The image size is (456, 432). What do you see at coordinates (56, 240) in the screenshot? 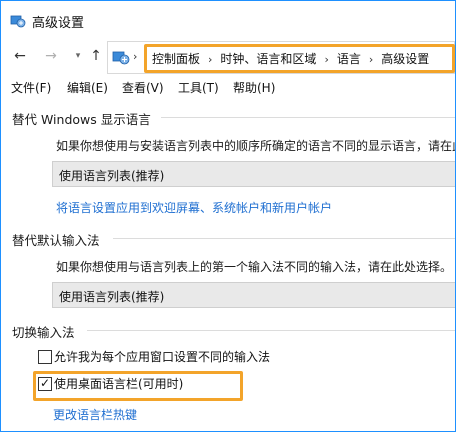
I see `input-method-heading: 替代默认输入法` at bounding box center [56, 240].